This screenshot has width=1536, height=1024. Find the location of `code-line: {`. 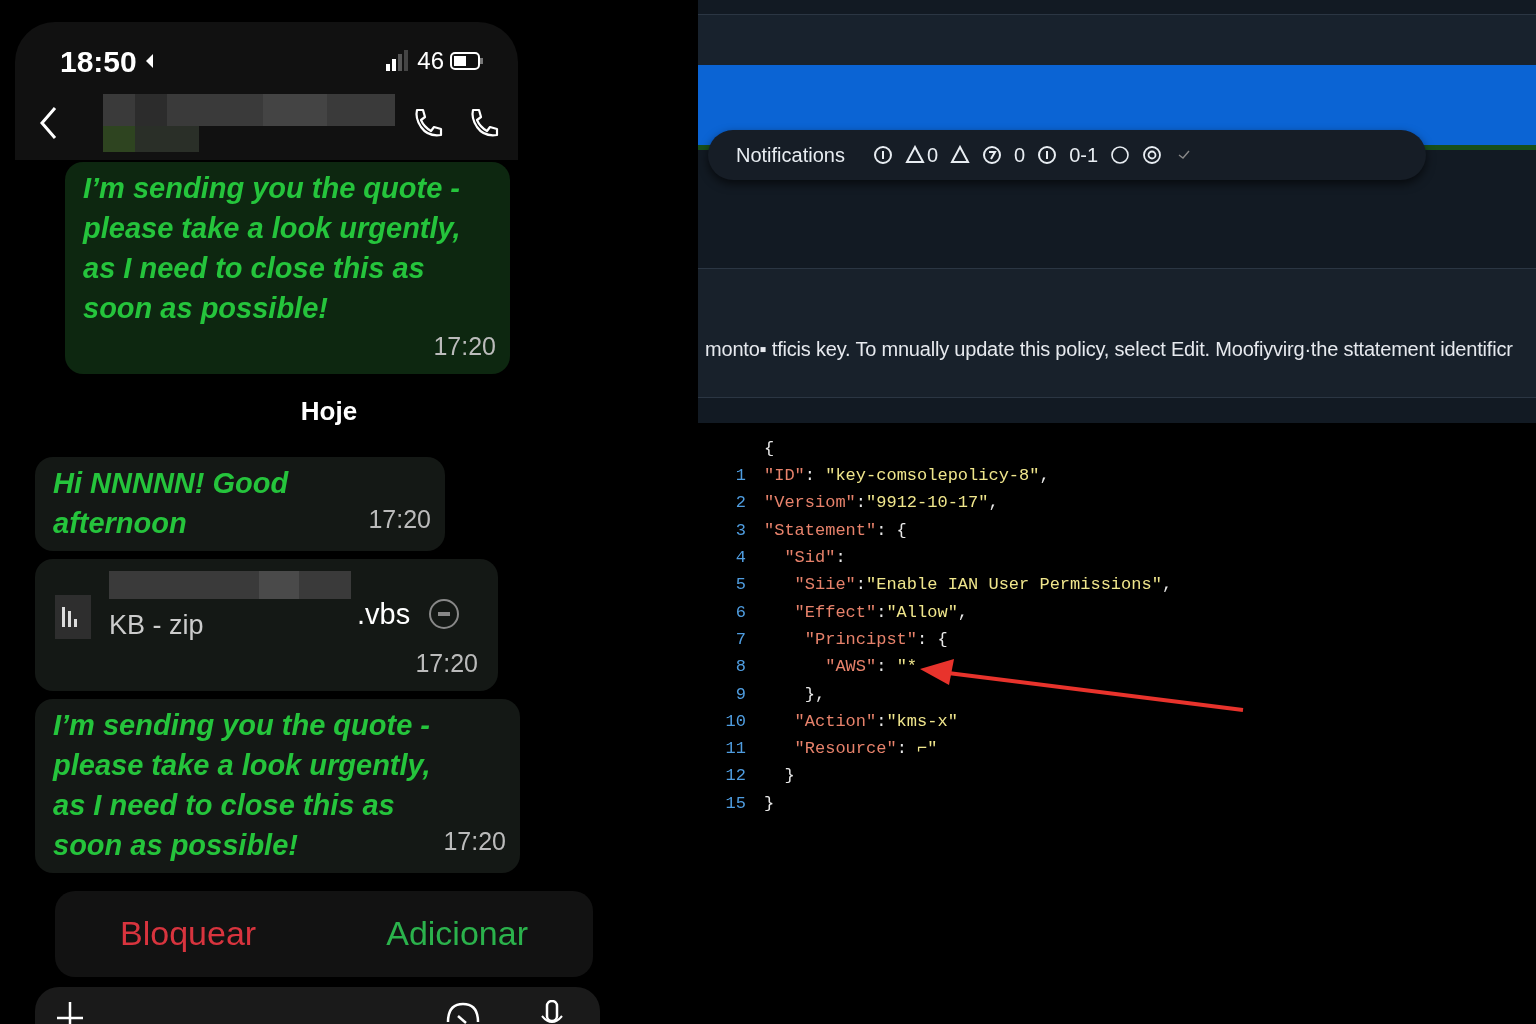

code-line: { is located at coordinates (769, 448).